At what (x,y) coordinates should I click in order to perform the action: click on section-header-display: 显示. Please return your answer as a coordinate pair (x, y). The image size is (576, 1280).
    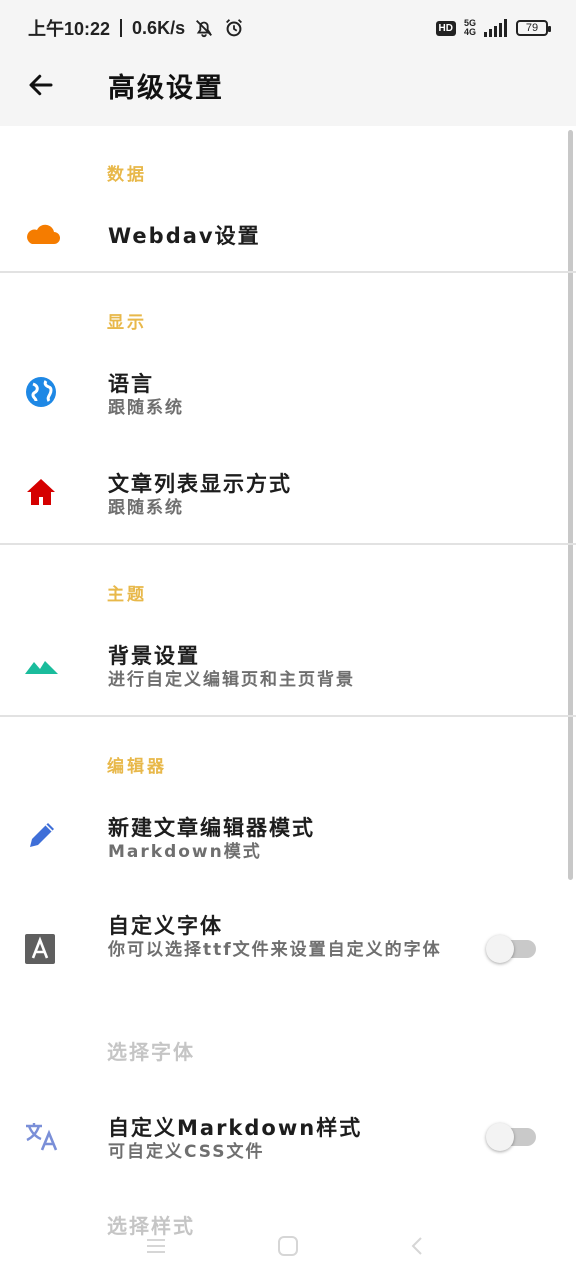
    Looking at the image, I should click on (127, 323).